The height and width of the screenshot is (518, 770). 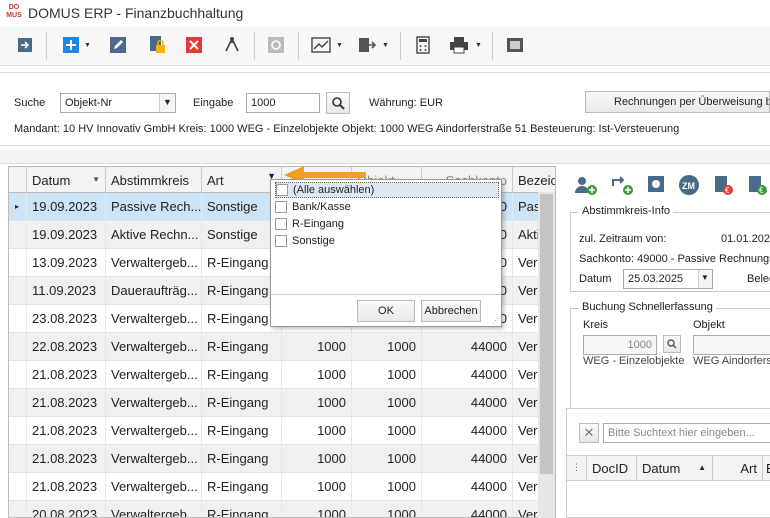 I want to click on doc-col-datum: Datum ▲, so click(x=675, y=468).